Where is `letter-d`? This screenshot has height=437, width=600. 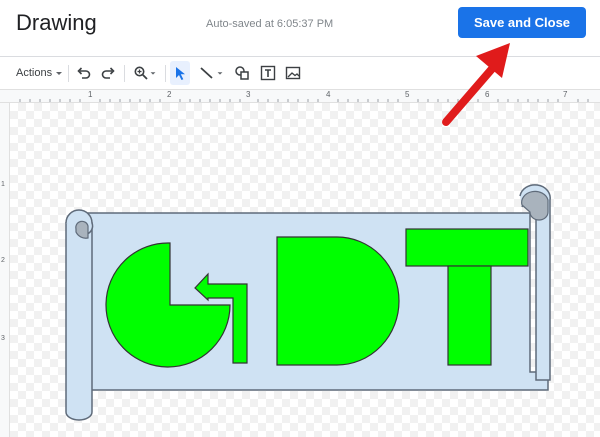
letter-d is located at coordinates (338, 301).